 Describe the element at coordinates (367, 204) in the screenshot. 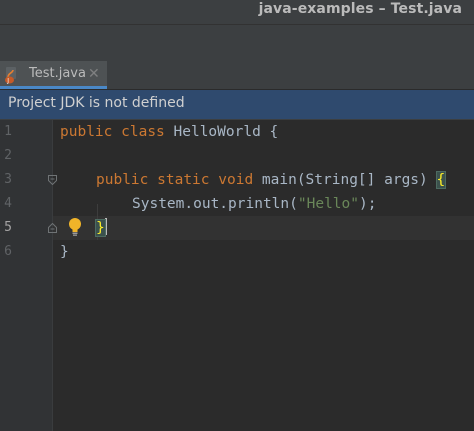

I see `call-end: );` at that location.